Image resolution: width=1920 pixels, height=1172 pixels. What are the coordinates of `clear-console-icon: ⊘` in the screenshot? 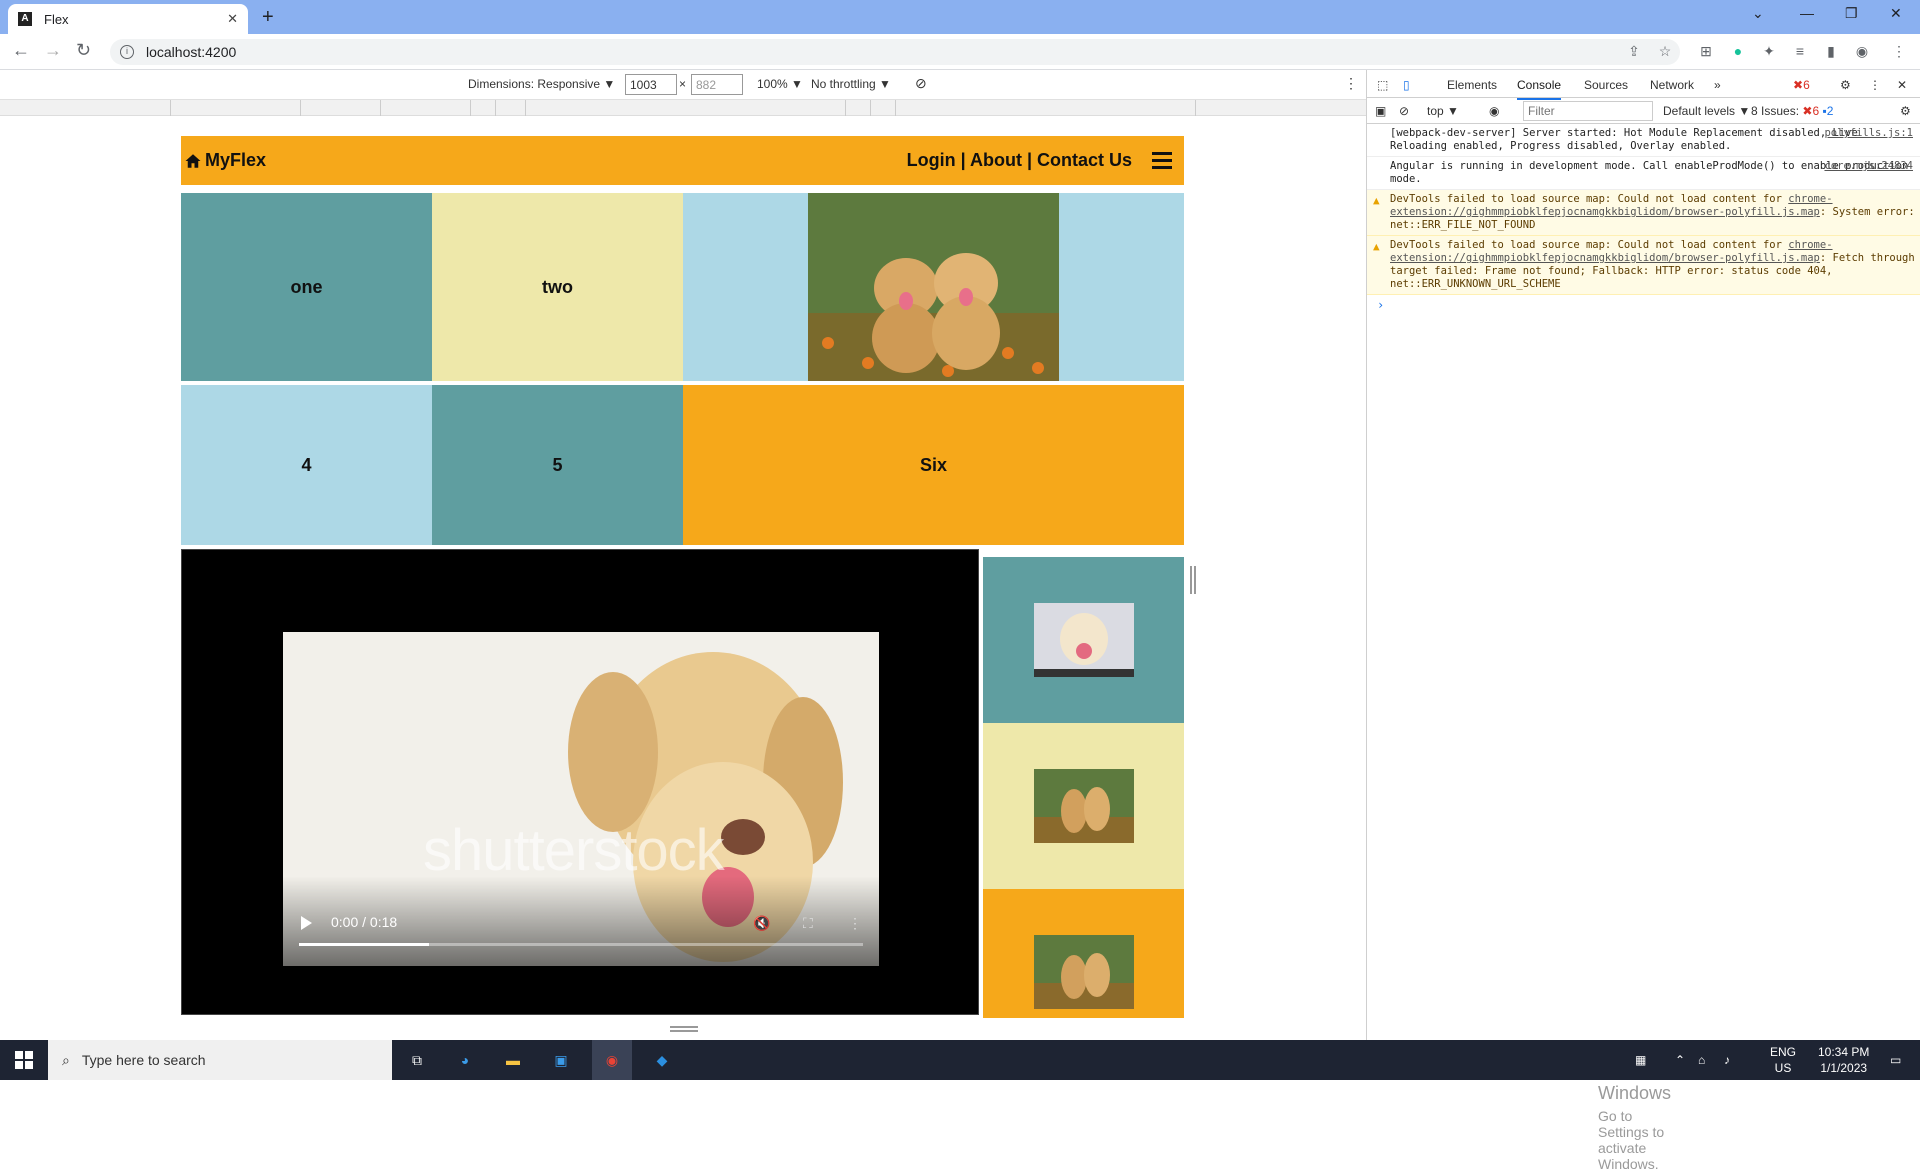 It's located at (1404, 111).